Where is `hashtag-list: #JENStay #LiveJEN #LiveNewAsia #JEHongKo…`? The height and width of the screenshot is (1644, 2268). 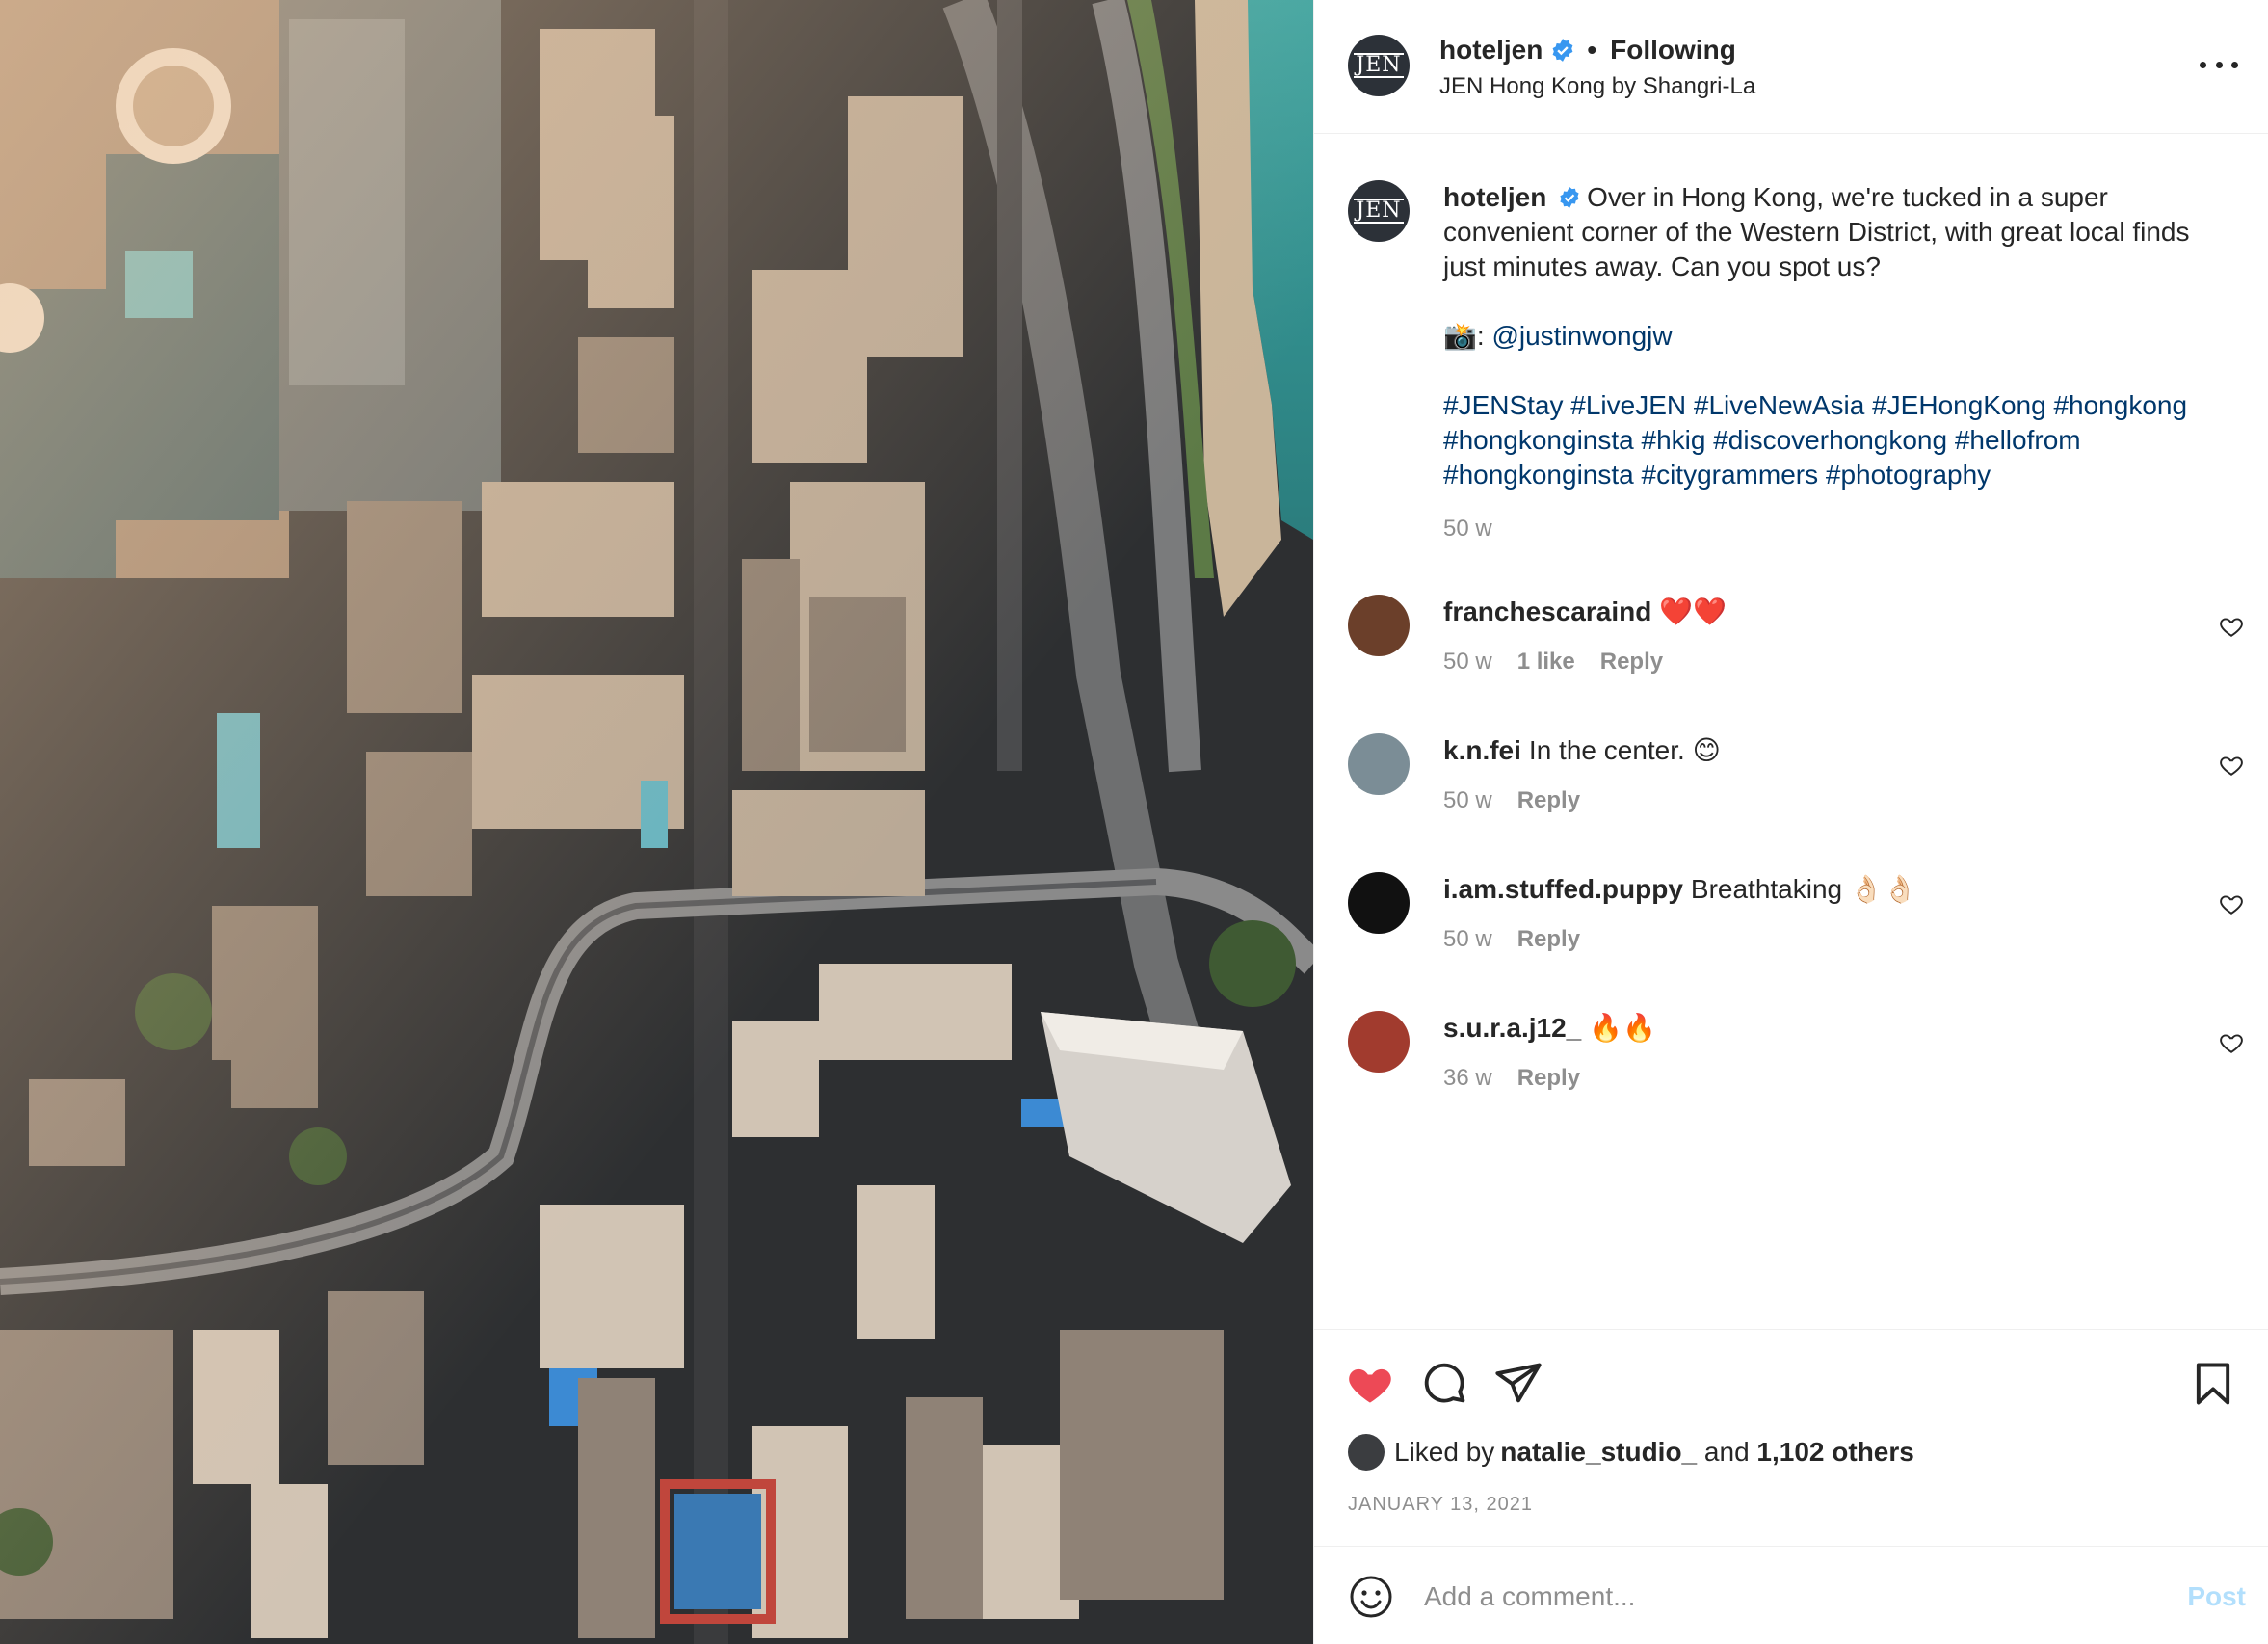 hashtag-list: #JENStay #LiveJEN #LiveNewAsia #JEHongKo… is located at coordinates (1840, 440).